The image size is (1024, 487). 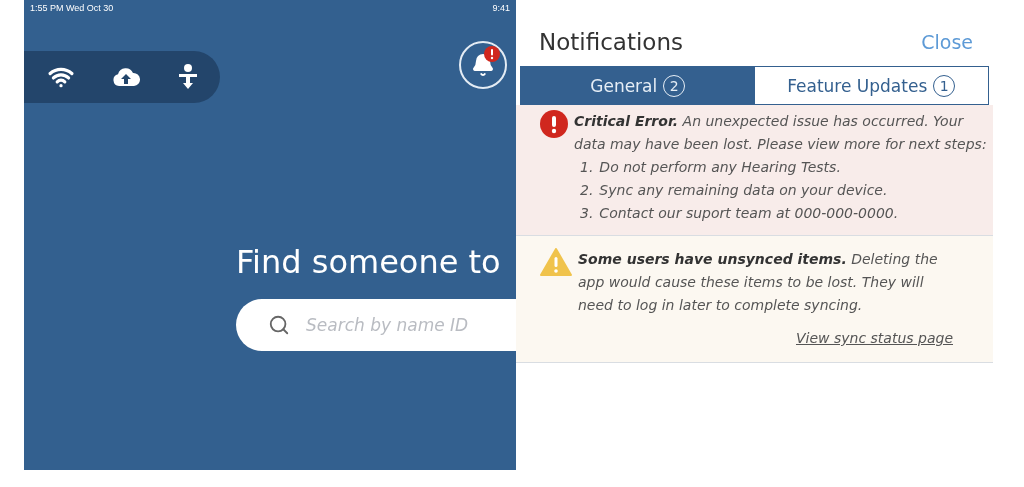 I want to click on cloud-upload-icon, so click(x=126, y=77).